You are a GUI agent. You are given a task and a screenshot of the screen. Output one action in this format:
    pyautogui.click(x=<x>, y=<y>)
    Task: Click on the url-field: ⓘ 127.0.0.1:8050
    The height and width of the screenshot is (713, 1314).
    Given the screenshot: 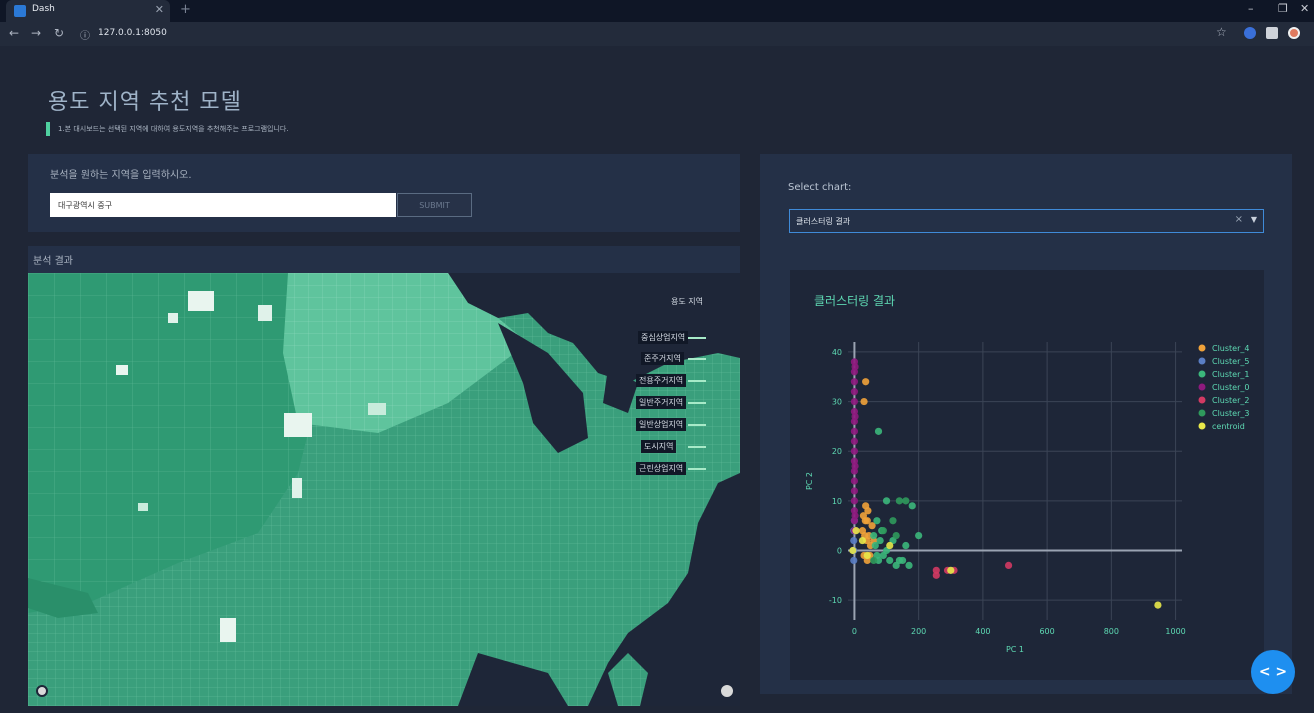 What is the action you would take?
    pyautogui.click(x=656, y=34)
    